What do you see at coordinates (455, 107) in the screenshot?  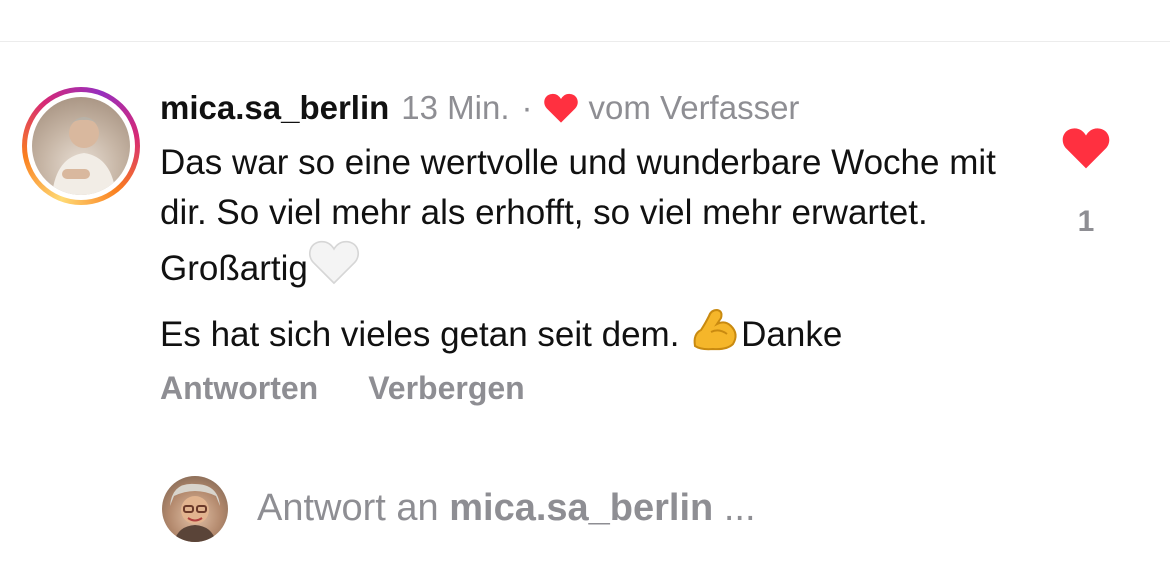 I see `timestamp: 13 Min.` at bounding box center [455, 107].